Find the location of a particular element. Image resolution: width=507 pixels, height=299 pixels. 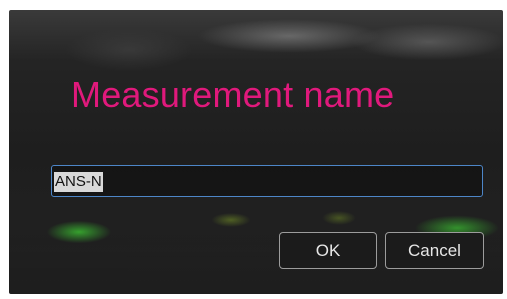

measurement-name-input: ANS-N is located at coordinates (267, 181).